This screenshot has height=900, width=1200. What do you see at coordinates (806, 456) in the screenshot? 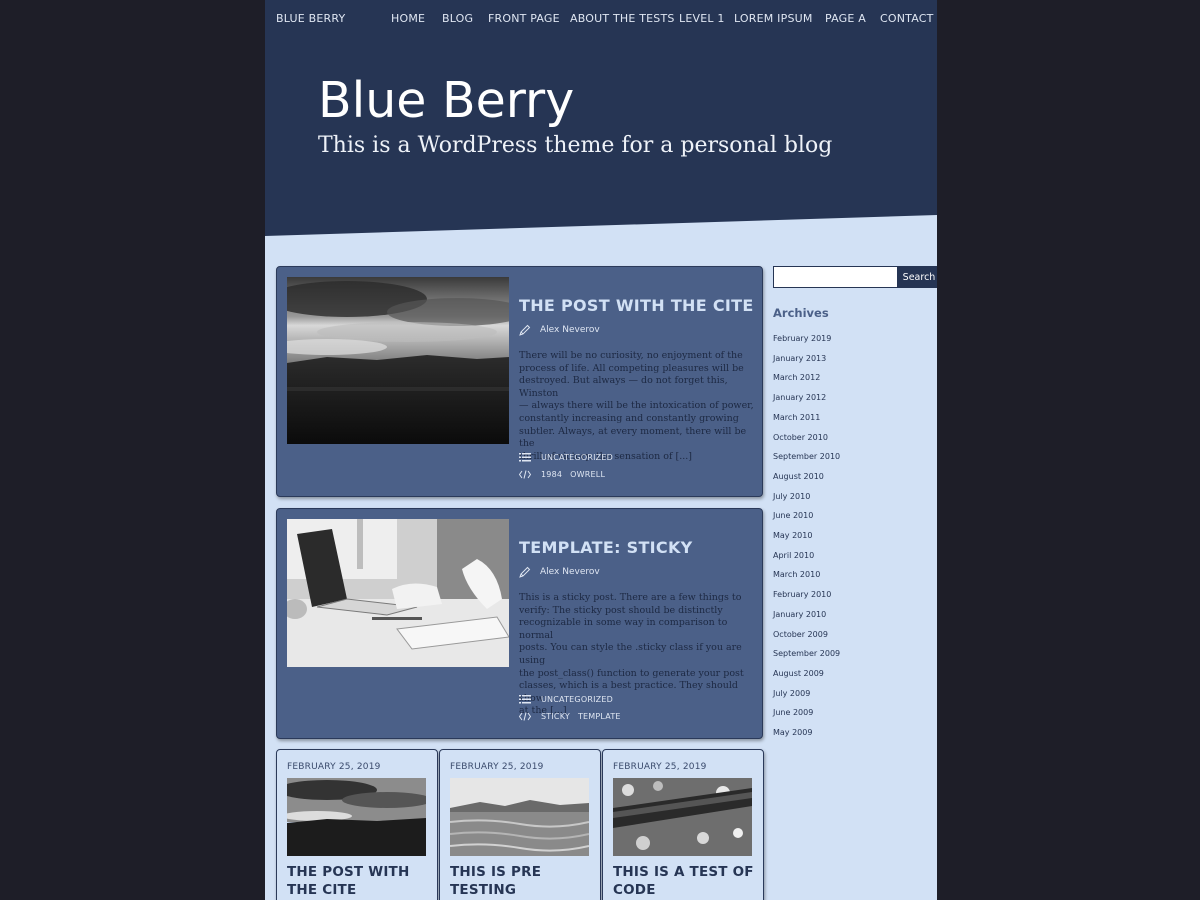
I see `archive-link: September 2010` at bounding box center [806, 456].